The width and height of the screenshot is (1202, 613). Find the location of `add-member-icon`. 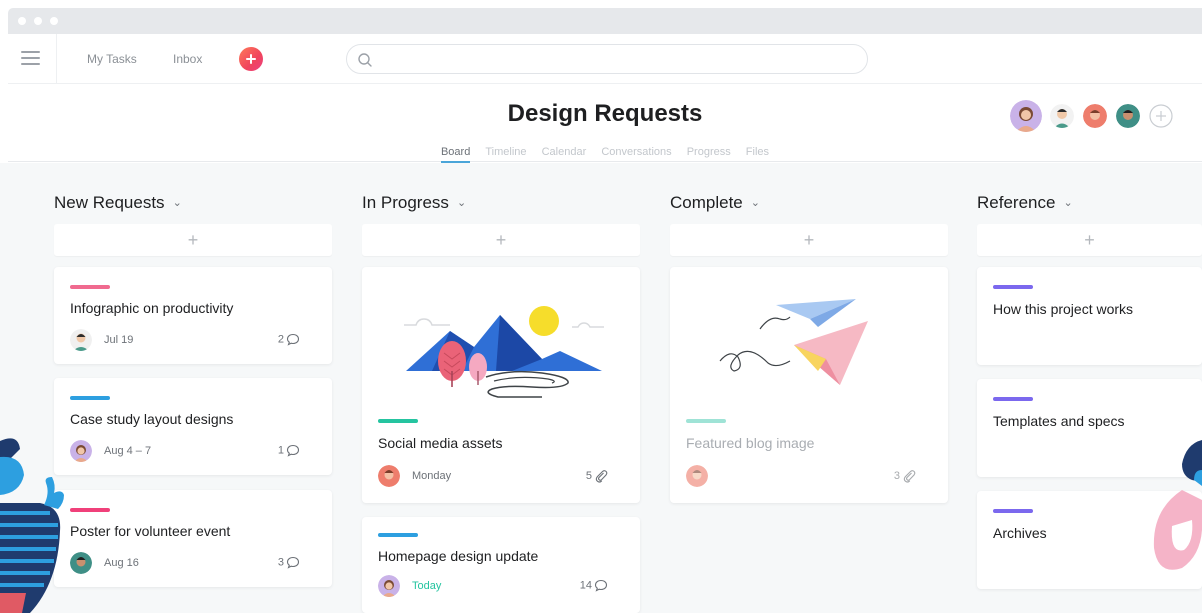

add-member-icon is located at coordinates (1161, 116).